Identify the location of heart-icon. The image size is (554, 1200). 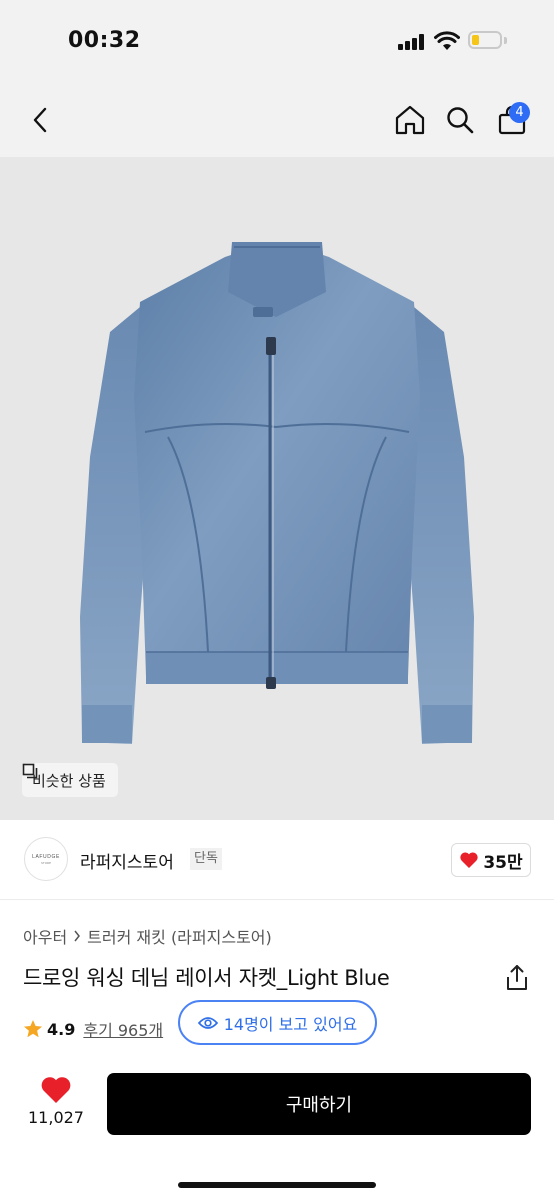
(469, 860).